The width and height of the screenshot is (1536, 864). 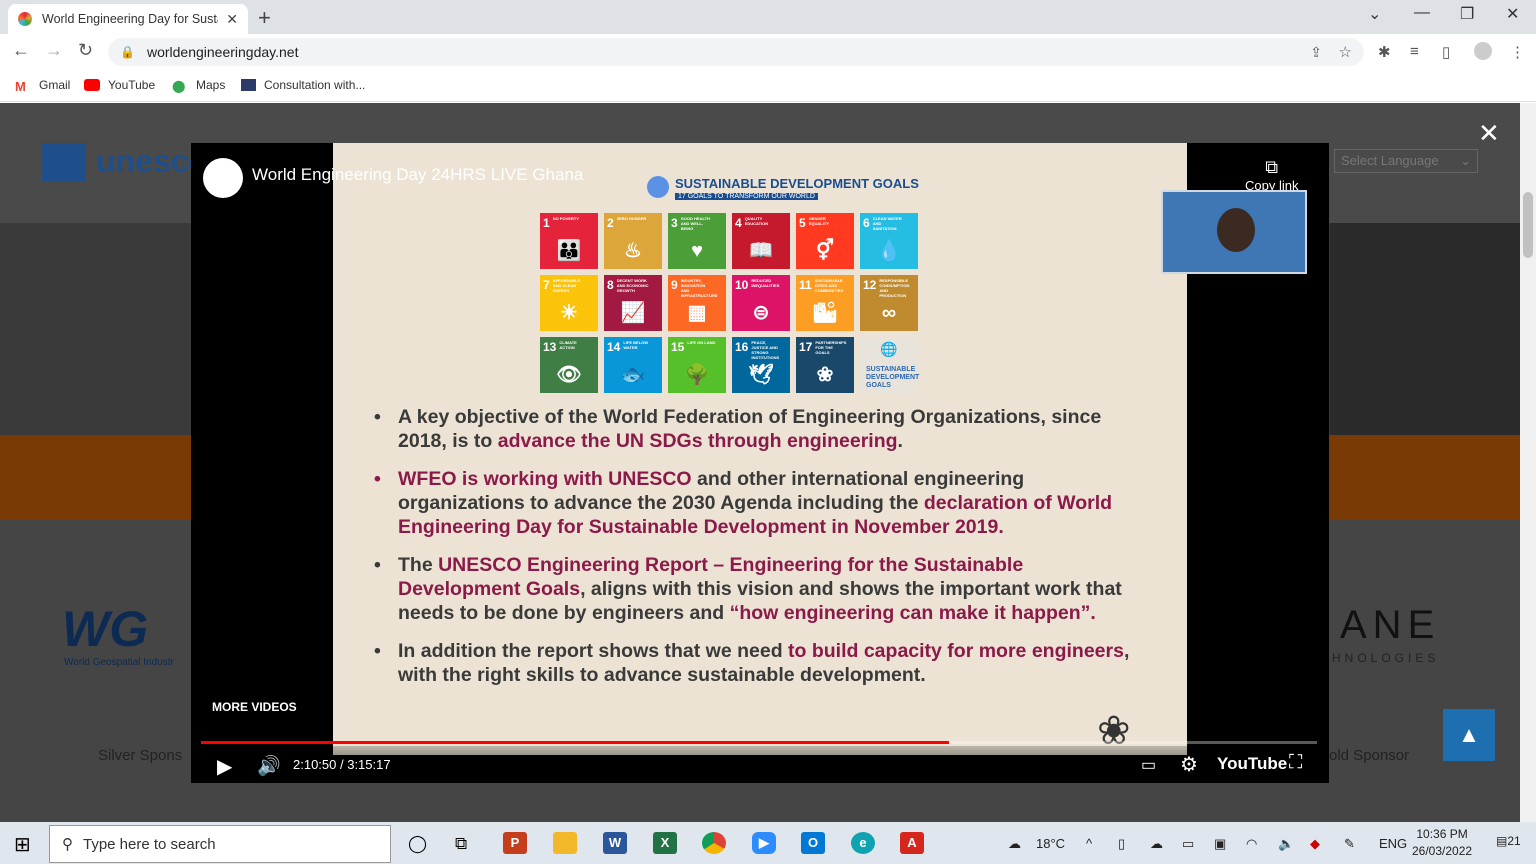 I want to click on notification-count: 21, so click(x=1514, y=841).